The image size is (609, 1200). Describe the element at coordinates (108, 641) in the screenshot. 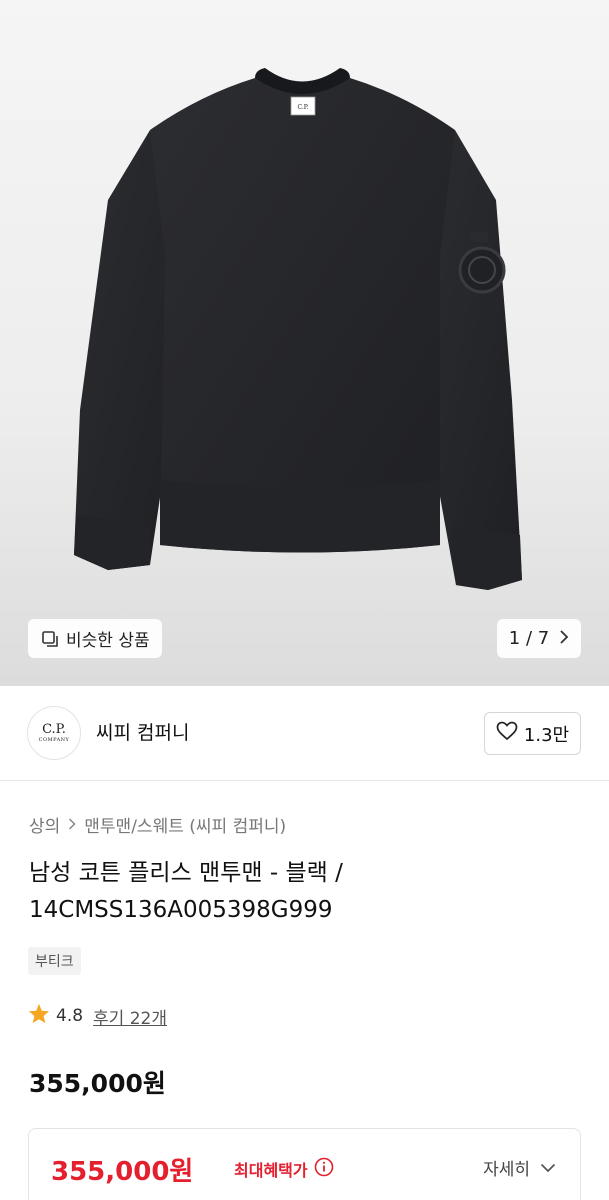

I see `similar-products-label: 비슷한 상품` at that location.